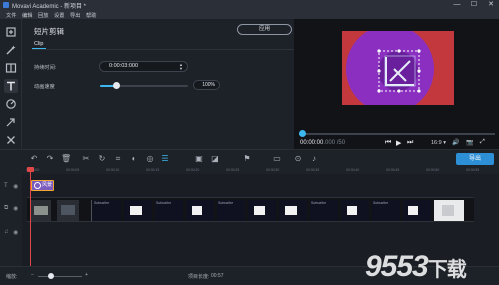  I want to click on speed-slider-handle, so click(116, 85).